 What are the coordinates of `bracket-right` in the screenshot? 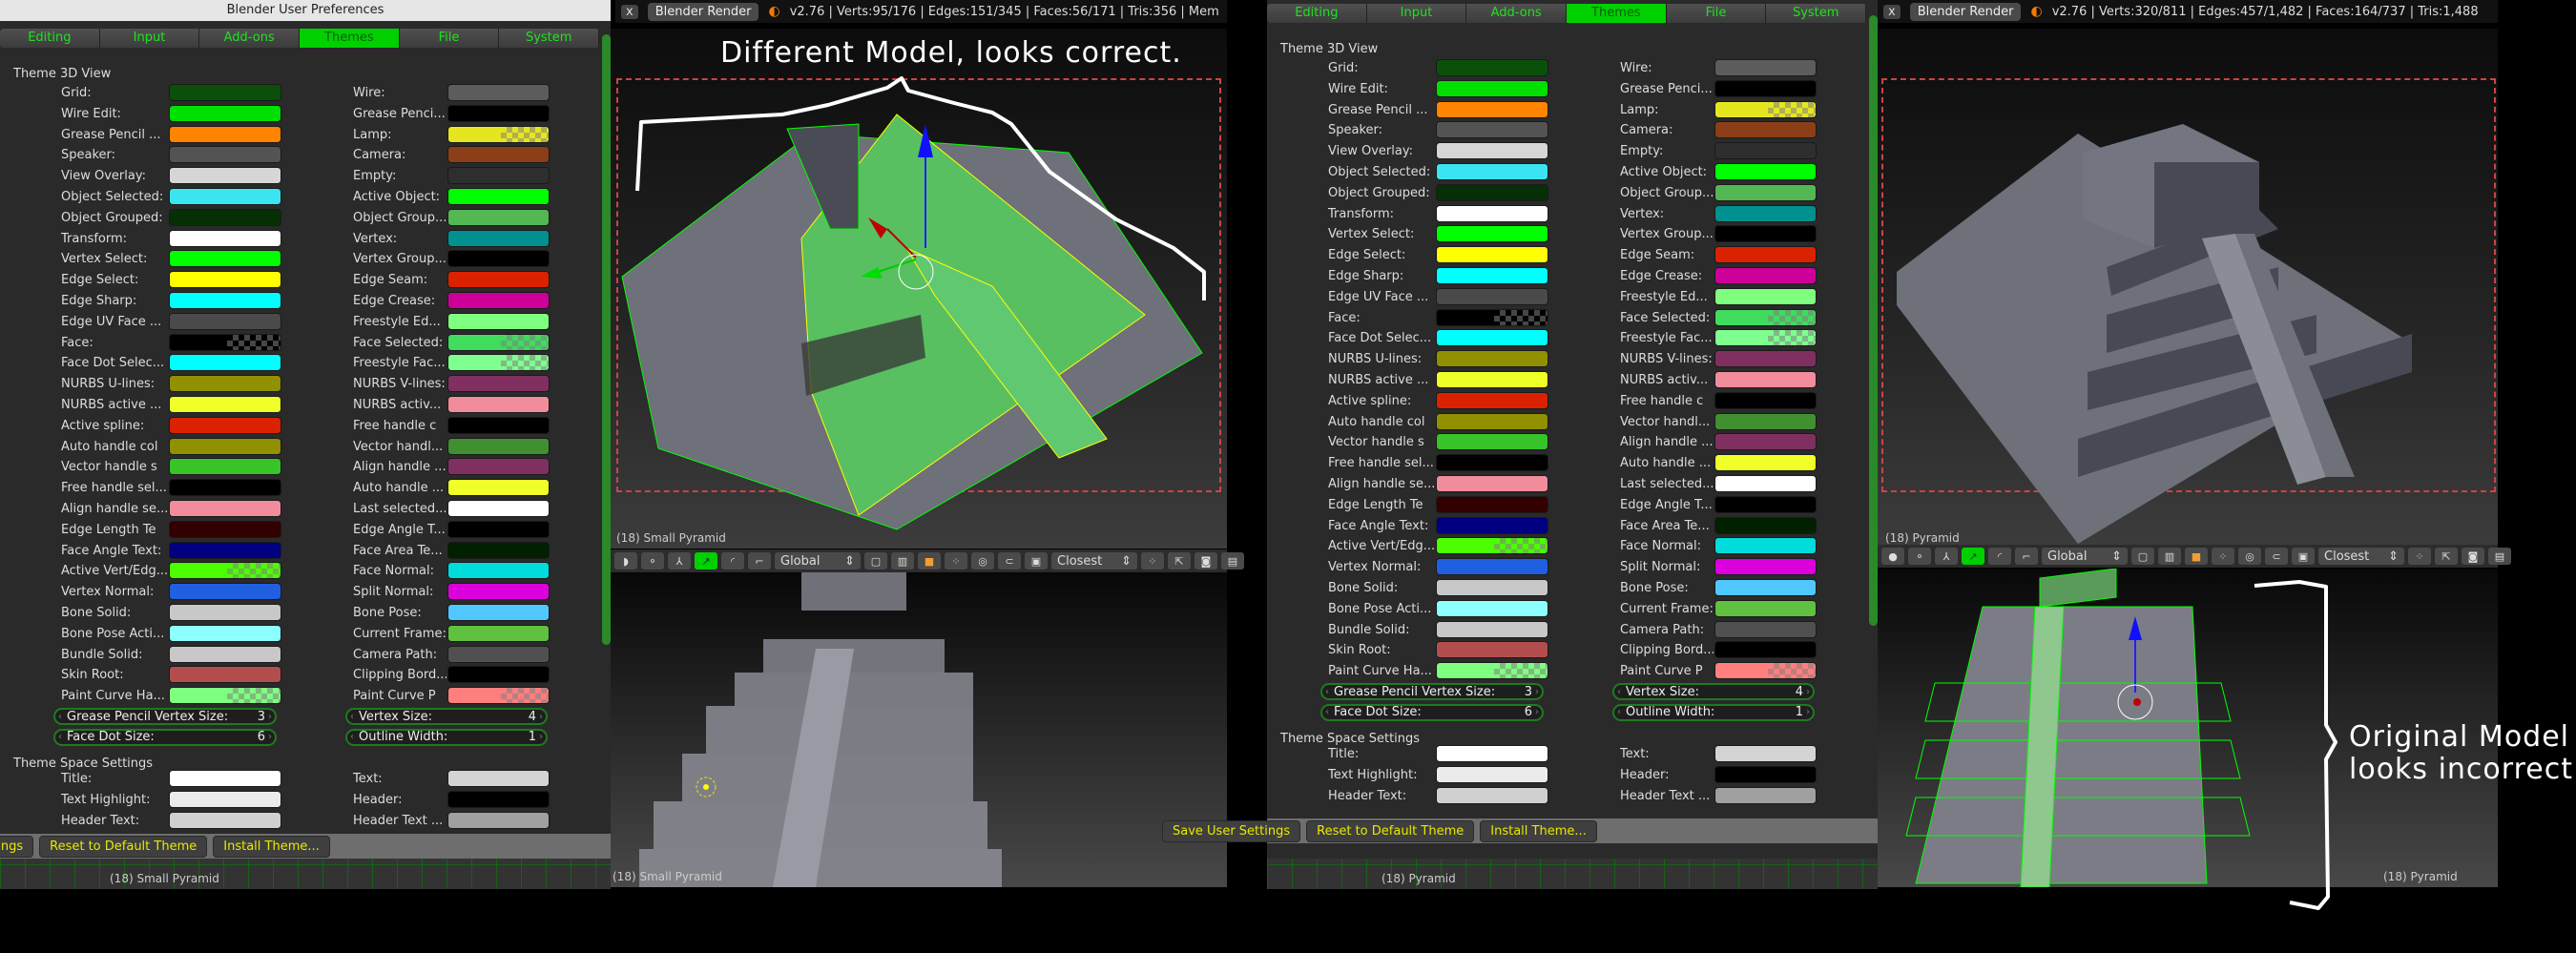 It's located at (2295, 745).